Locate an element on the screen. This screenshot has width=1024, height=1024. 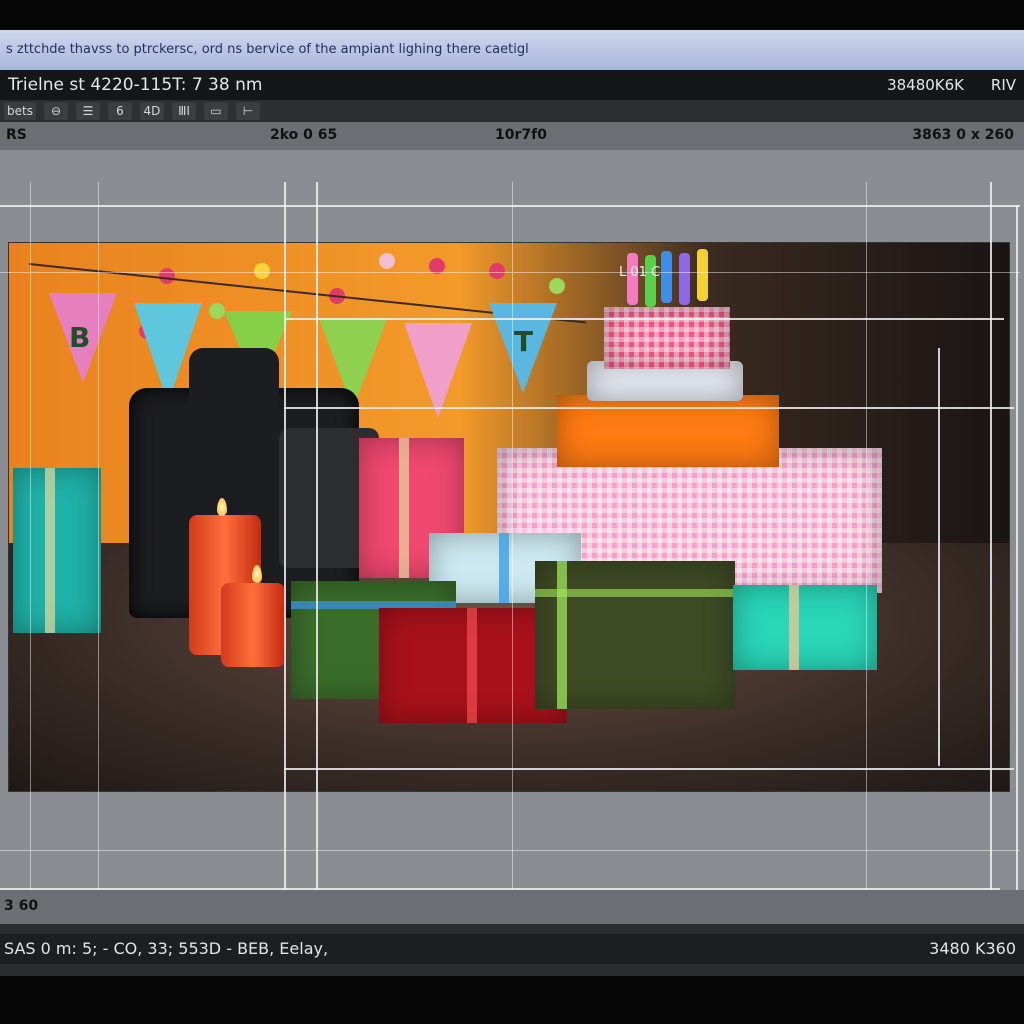
orange-gift-box is located at coordinates (668, 431).